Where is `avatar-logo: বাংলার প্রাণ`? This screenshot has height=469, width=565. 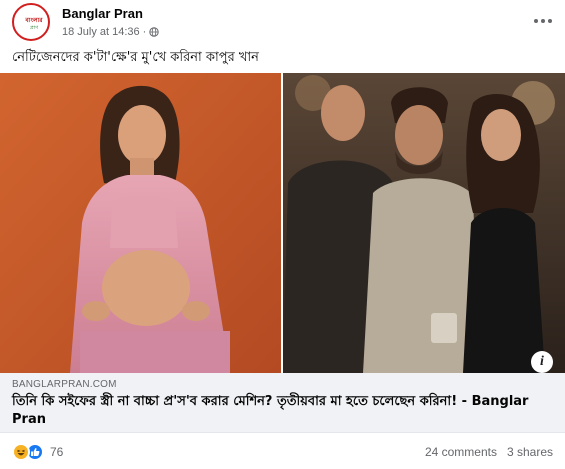 avatar-logo: বাংলার প্রাণ is located at coordinates (31, 22).